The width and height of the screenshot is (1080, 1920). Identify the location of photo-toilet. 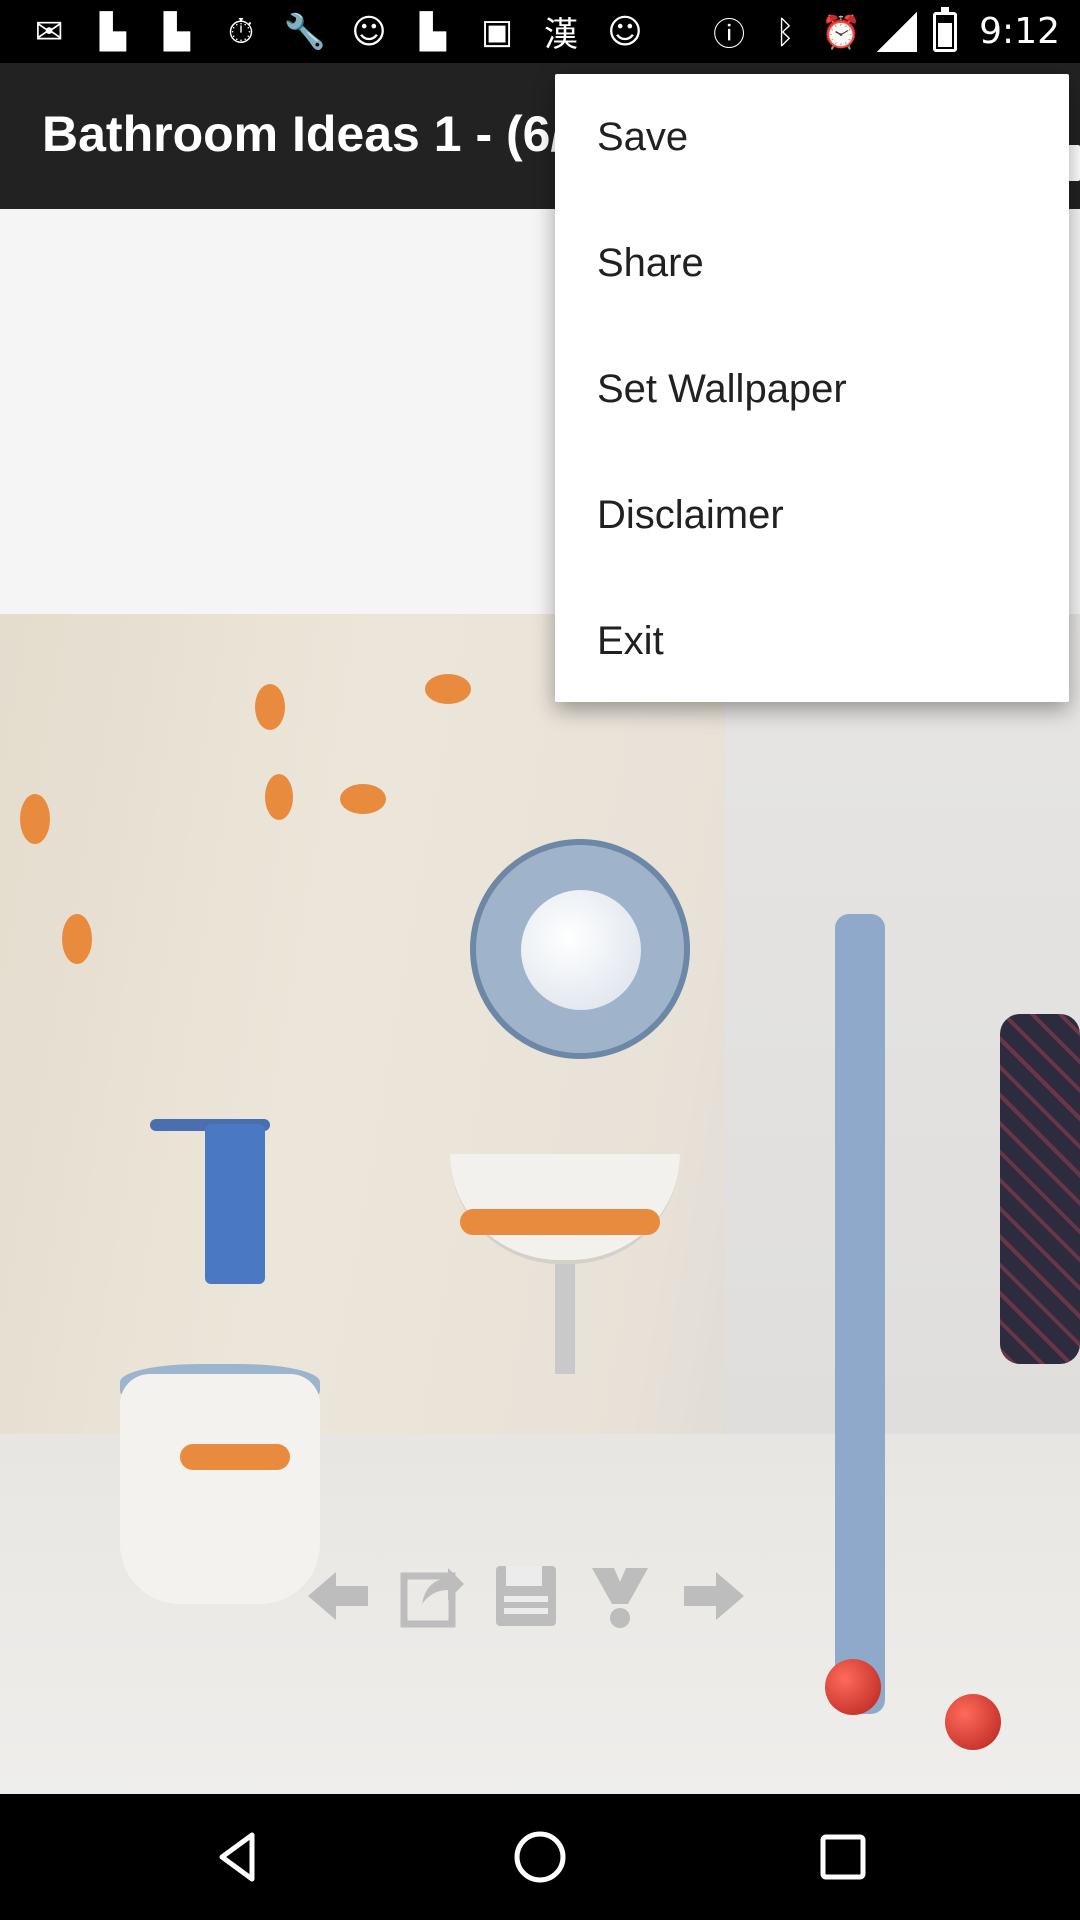
(220, 1489).